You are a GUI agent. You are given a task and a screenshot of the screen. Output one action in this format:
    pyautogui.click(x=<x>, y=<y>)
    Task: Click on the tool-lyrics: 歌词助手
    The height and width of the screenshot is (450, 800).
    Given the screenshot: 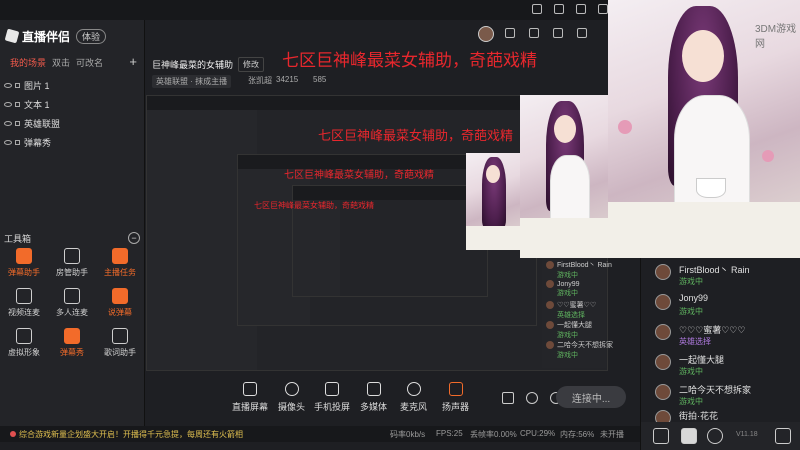 What is the action you would take?
    pyautogui.click(x=120, y=343)
    